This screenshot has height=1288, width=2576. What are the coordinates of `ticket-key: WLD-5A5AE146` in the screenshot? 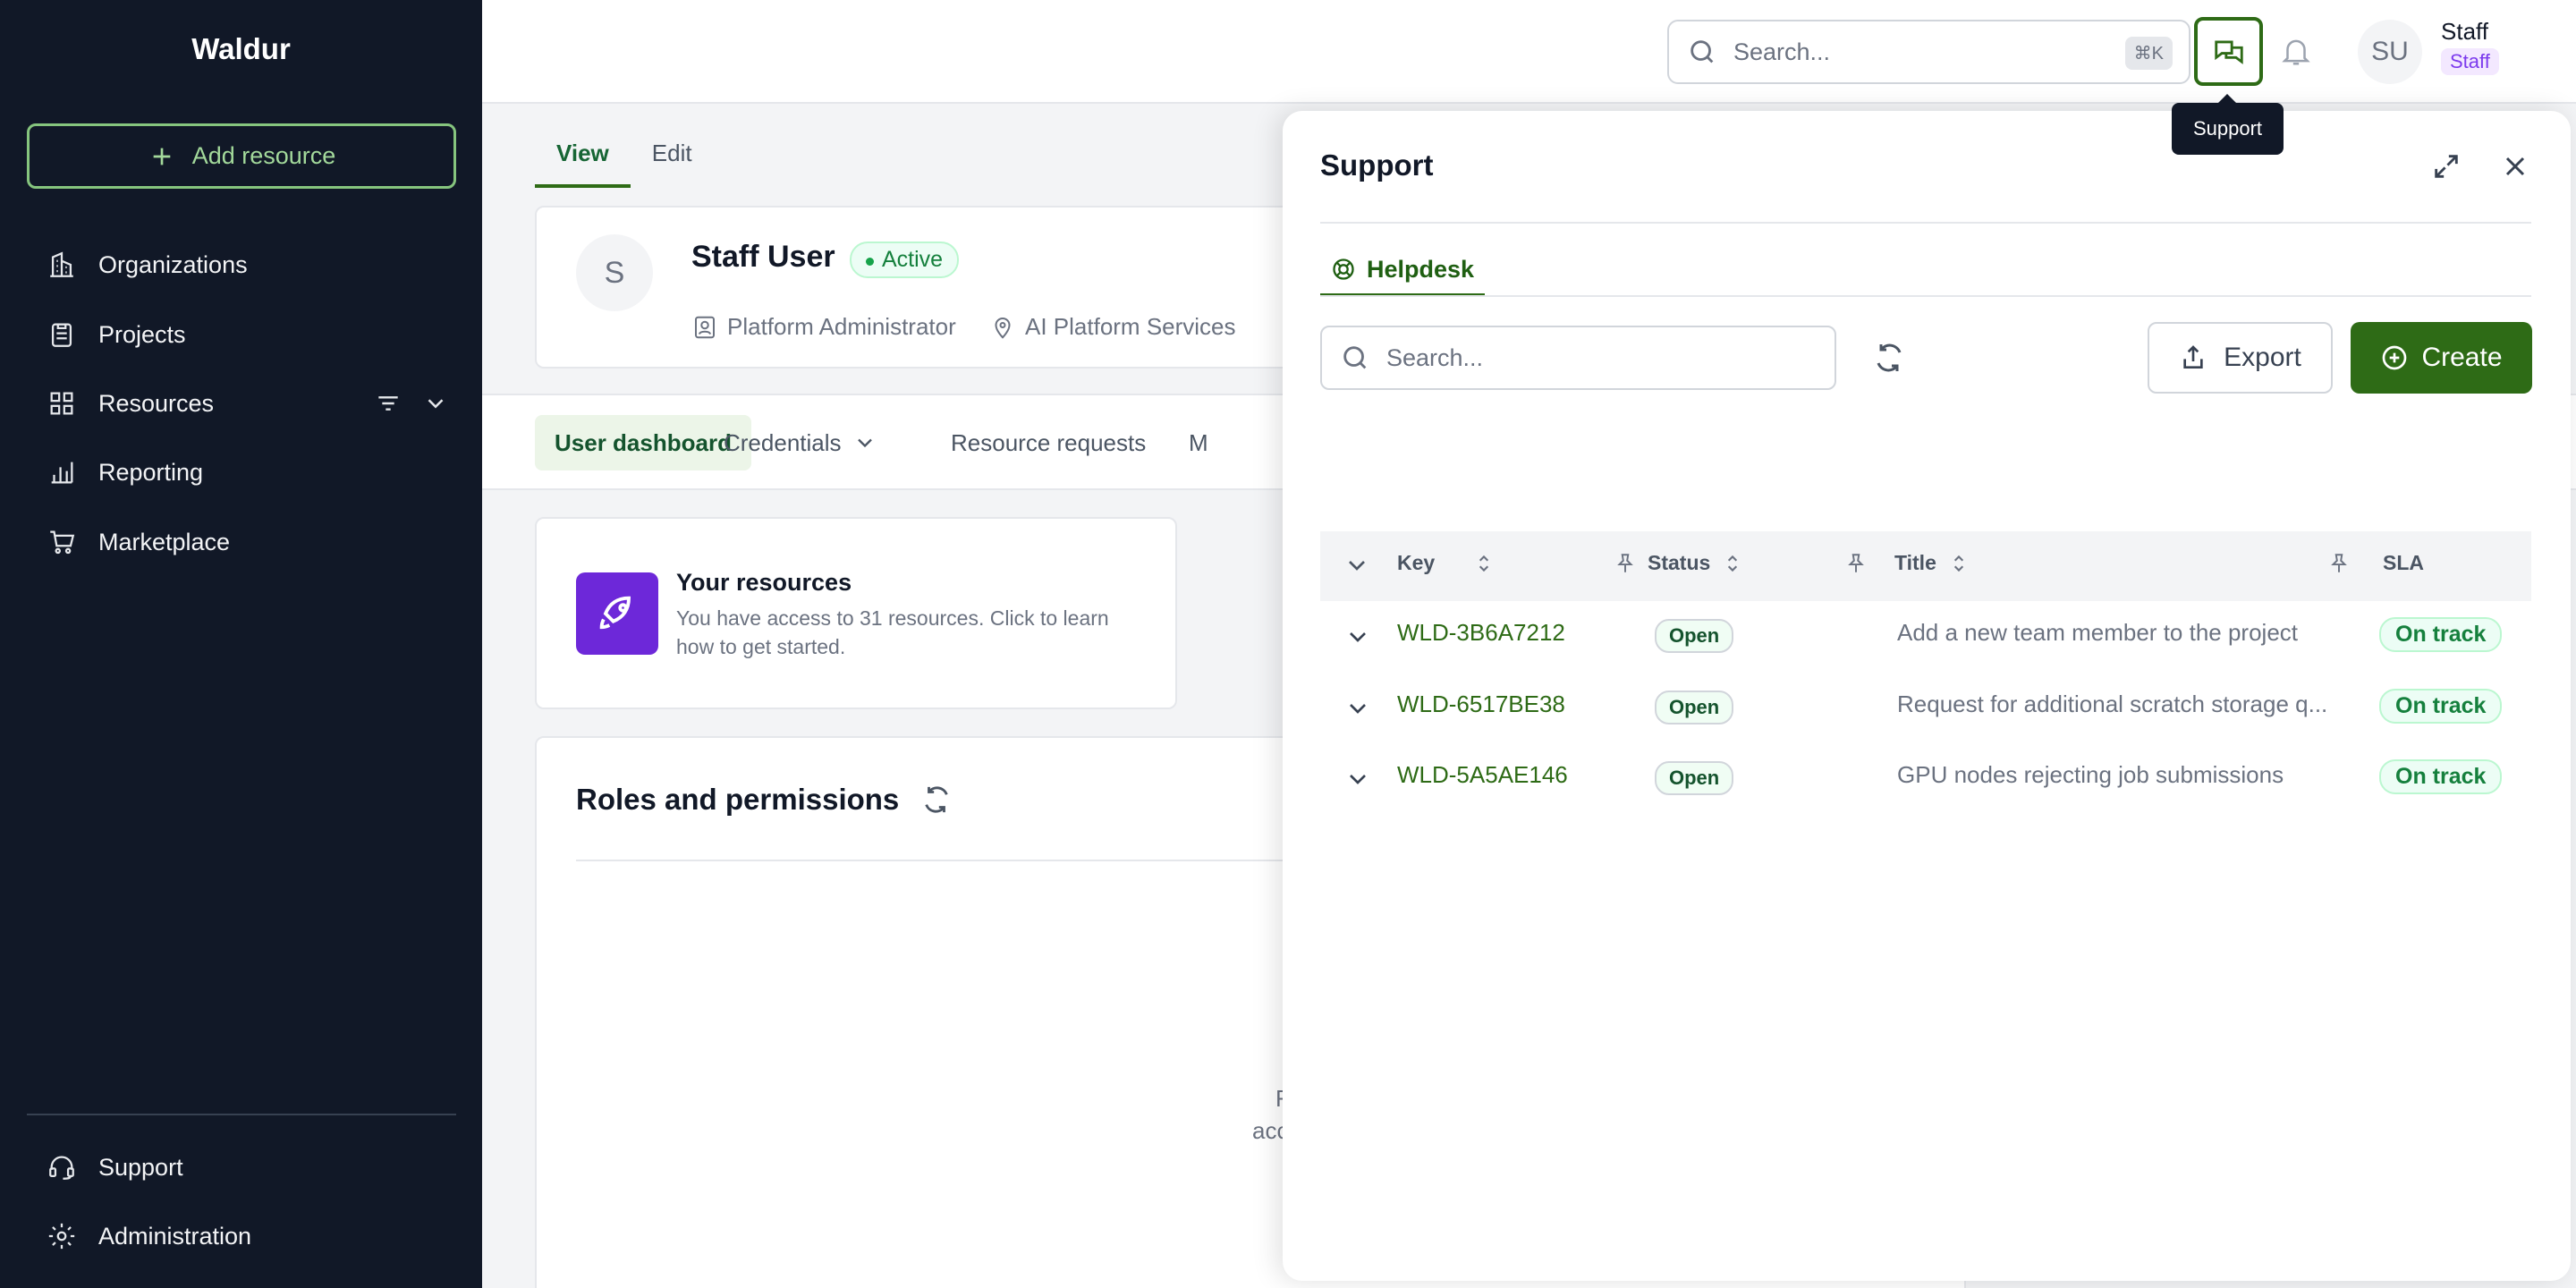 It's located at (1482, 775).